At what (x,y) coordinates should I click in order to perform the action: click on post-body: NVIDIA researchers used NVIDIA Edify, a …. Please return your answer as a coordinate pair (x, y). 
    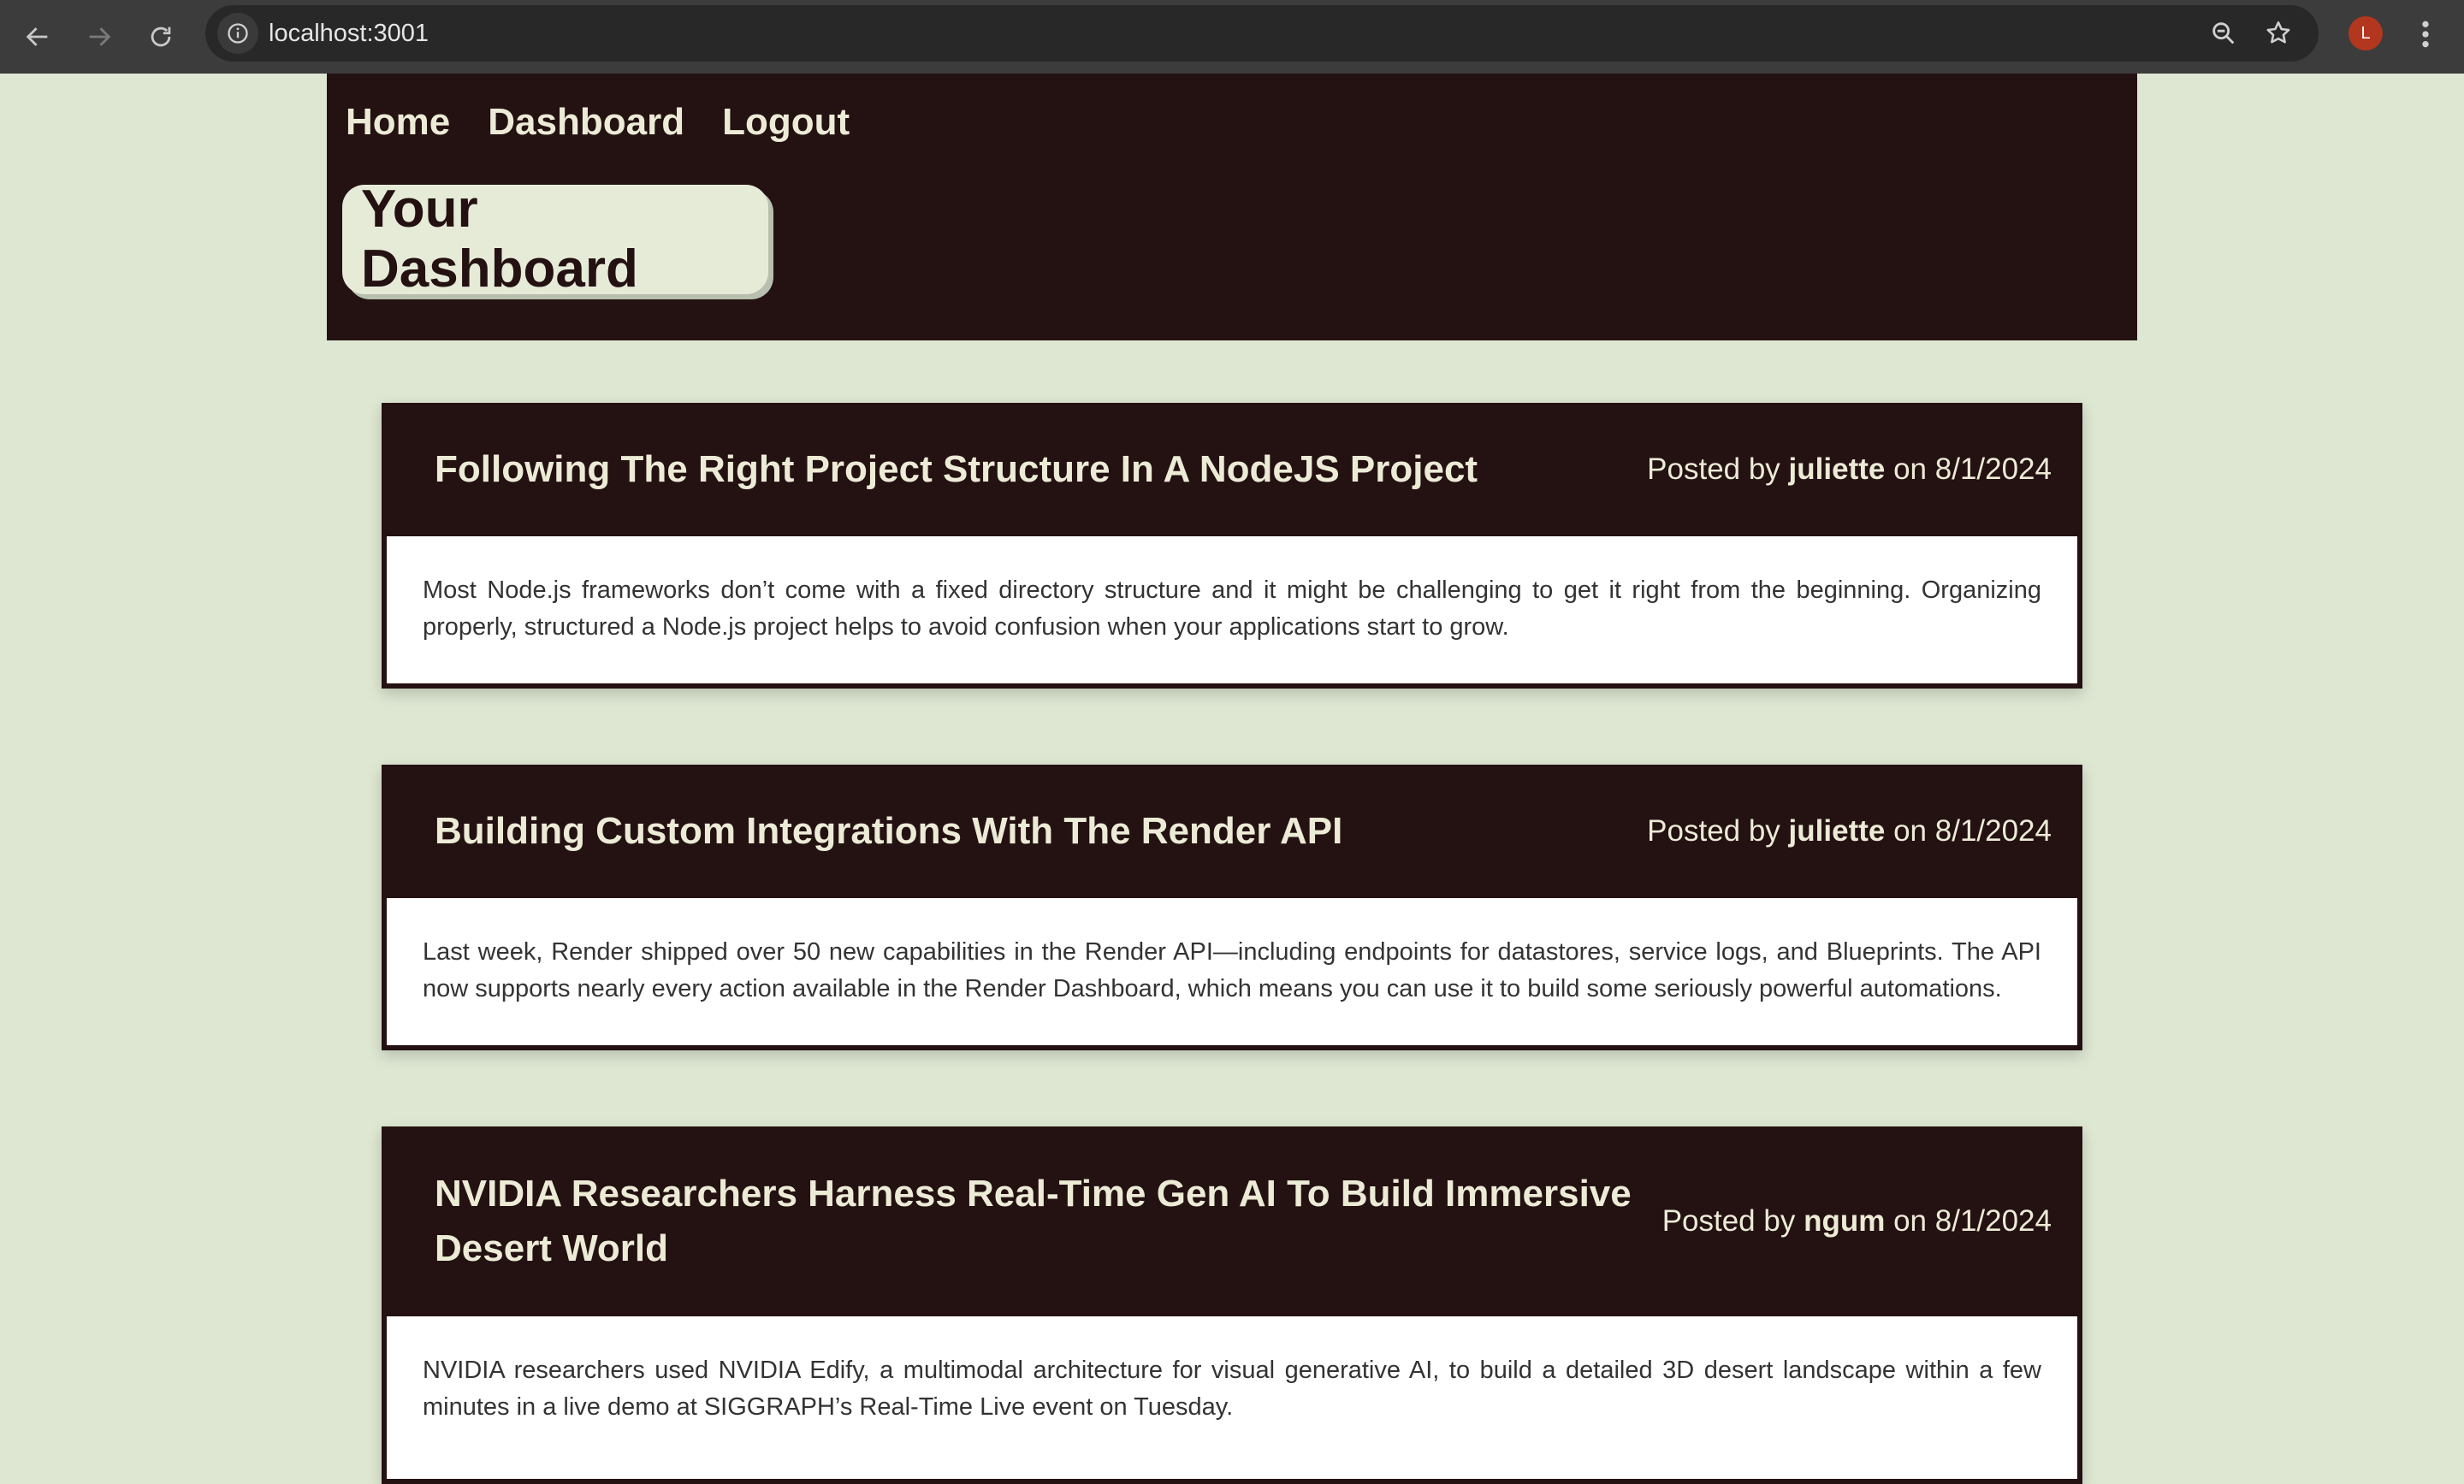
    Looking at the image, I should click on (1232, 1397).